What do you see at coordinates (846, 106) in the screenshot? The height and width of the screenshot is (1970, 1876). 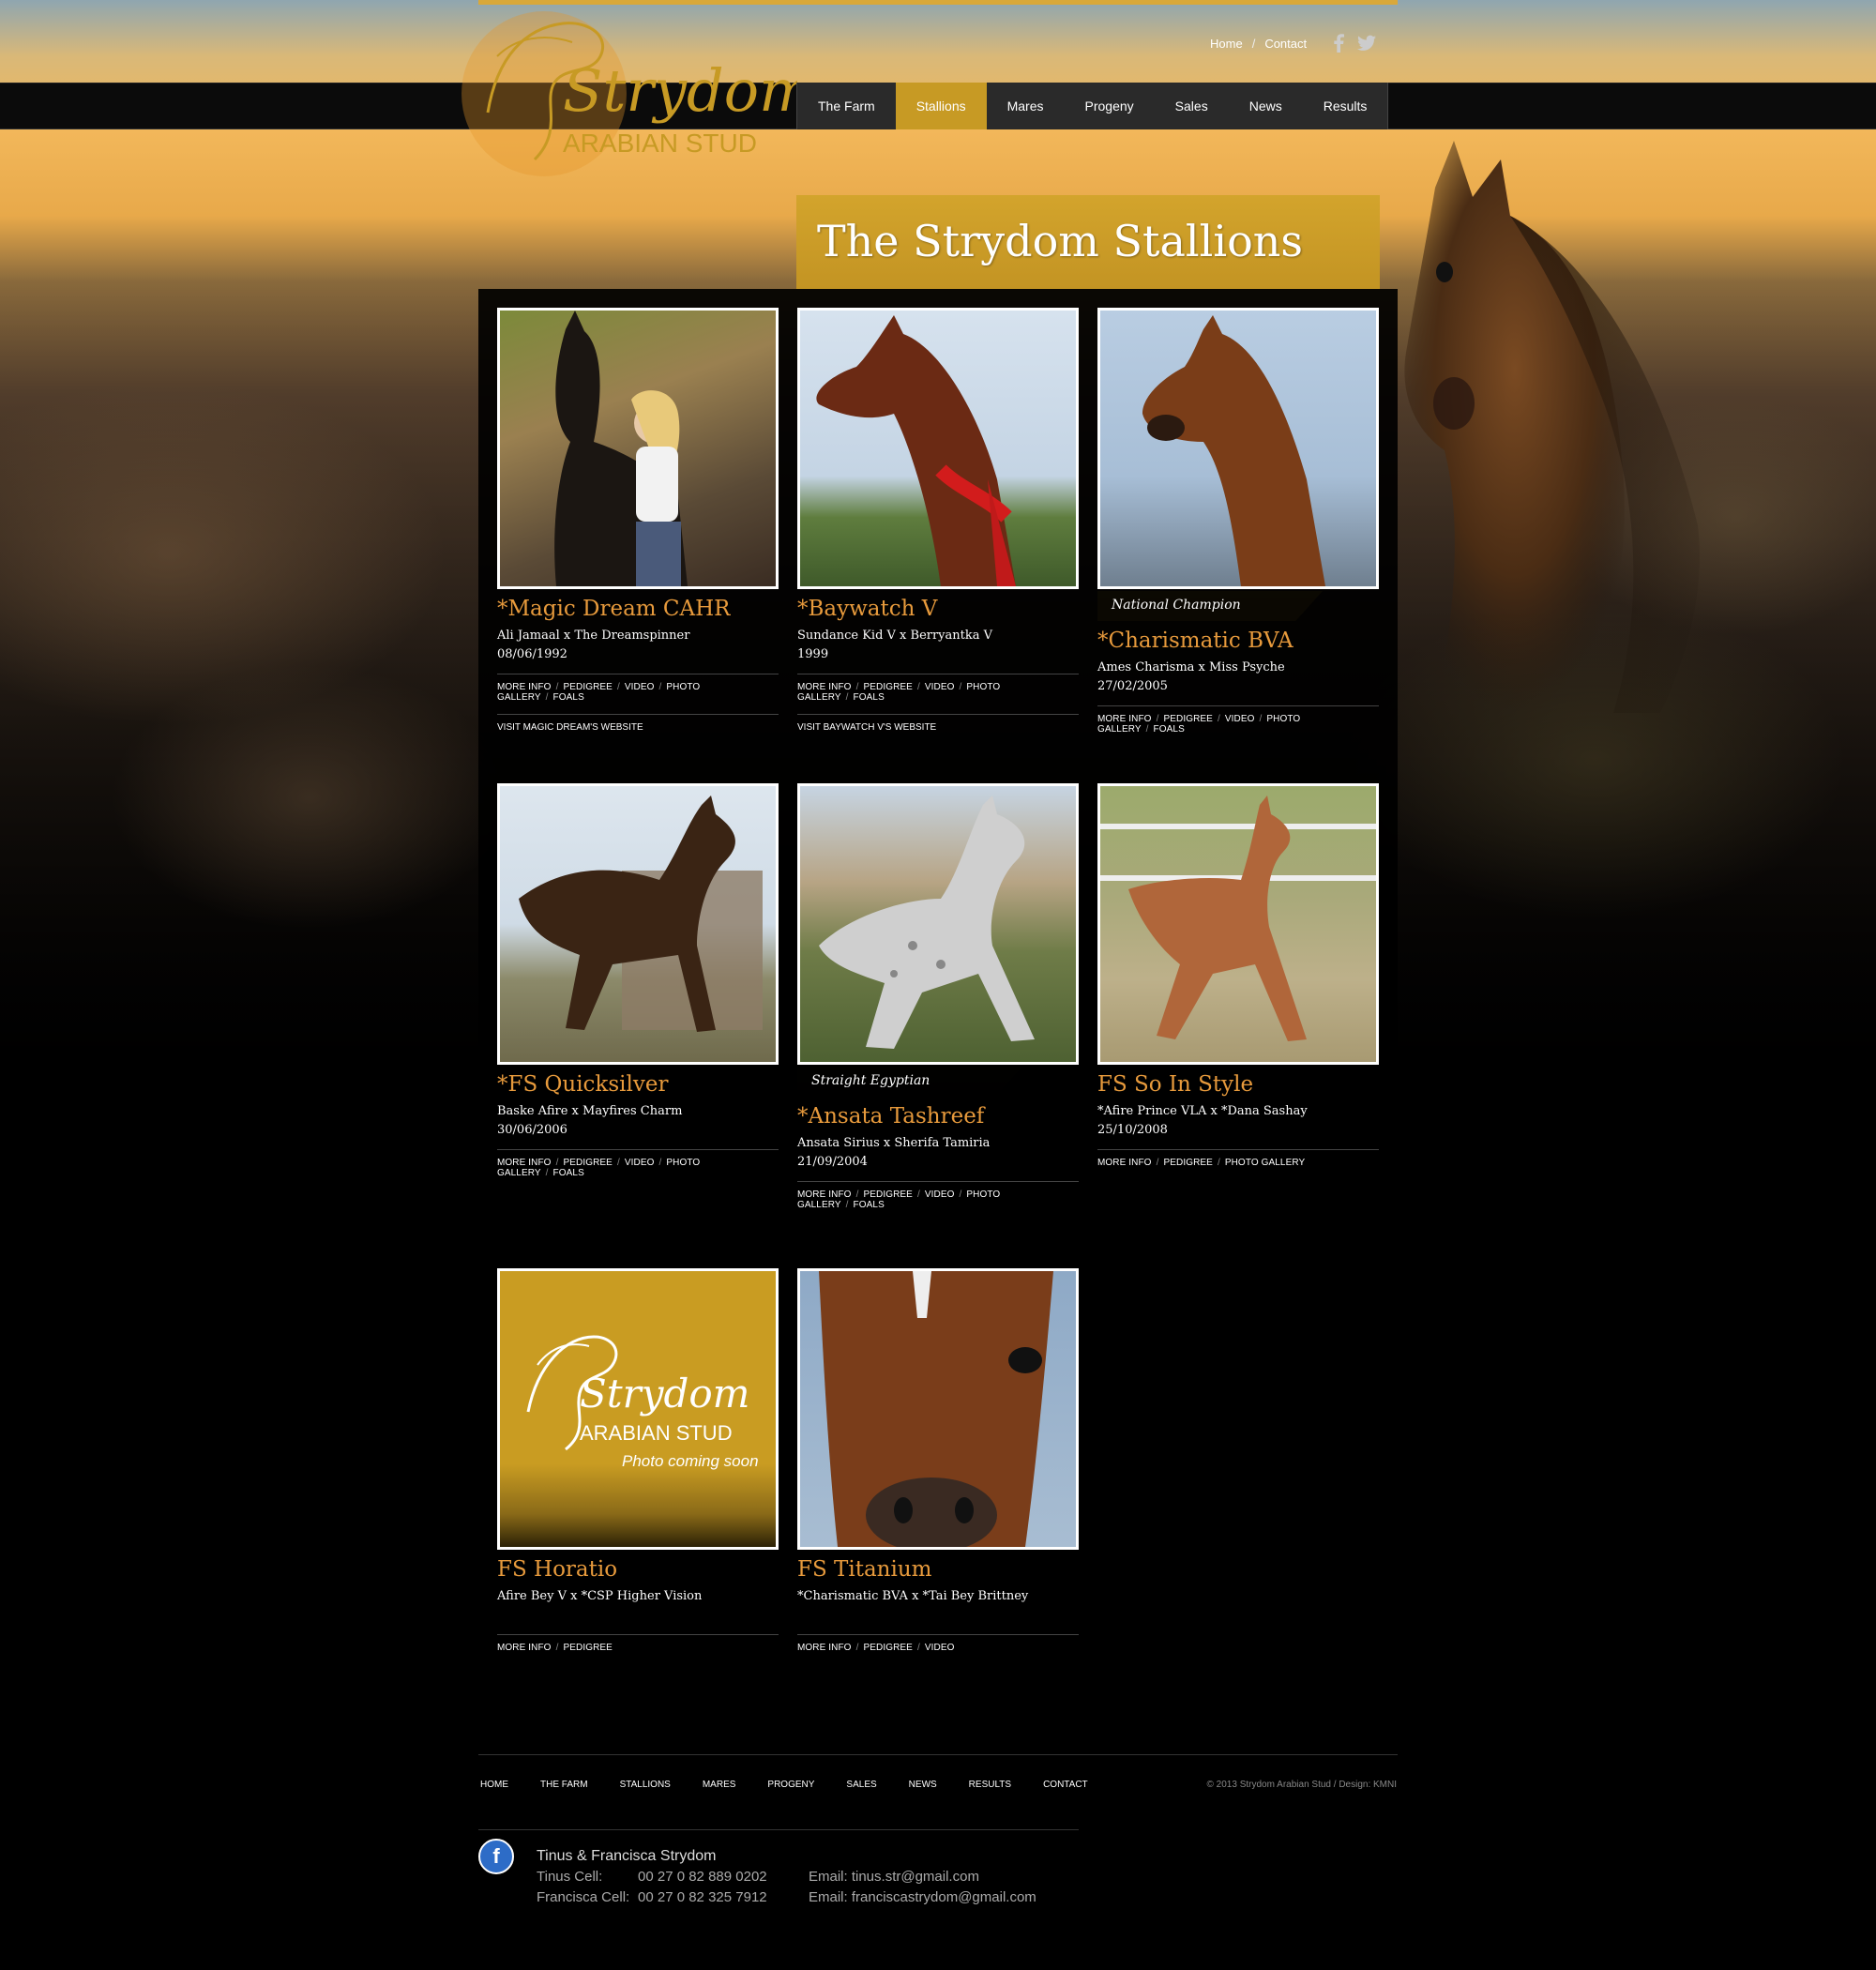 I see `nav-item-the-farm: The Farm` at bounding box center [846, 106].